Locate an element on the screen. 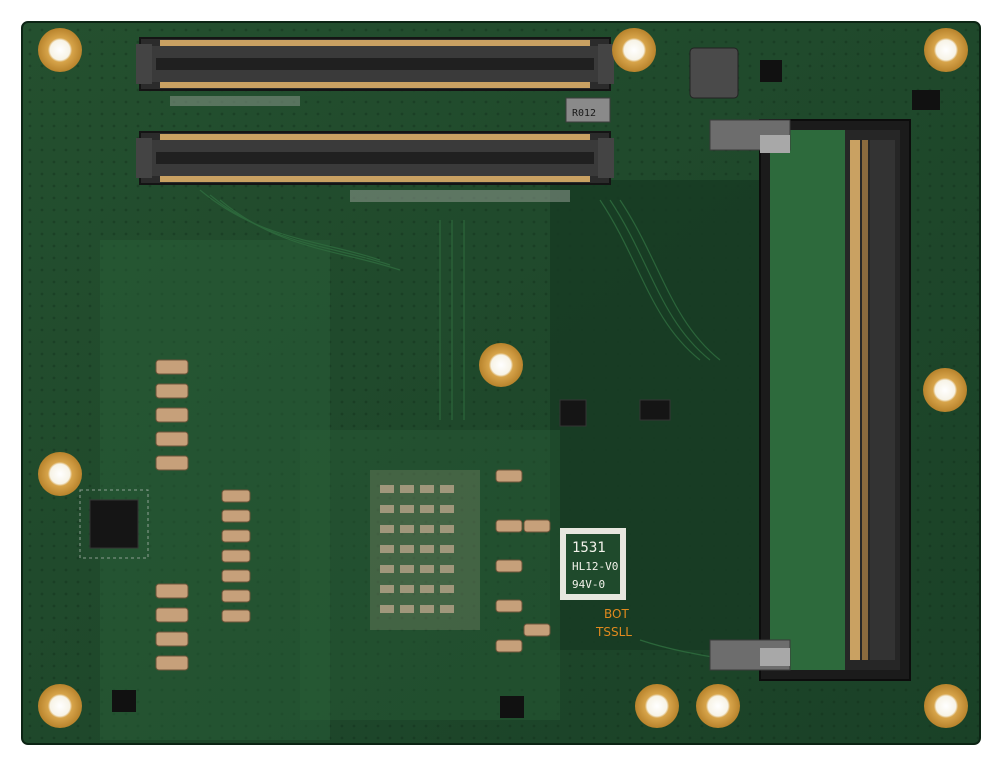 This screenshot has width=1000, height=768. side-text: BOT is located at coordinates (616, 614).